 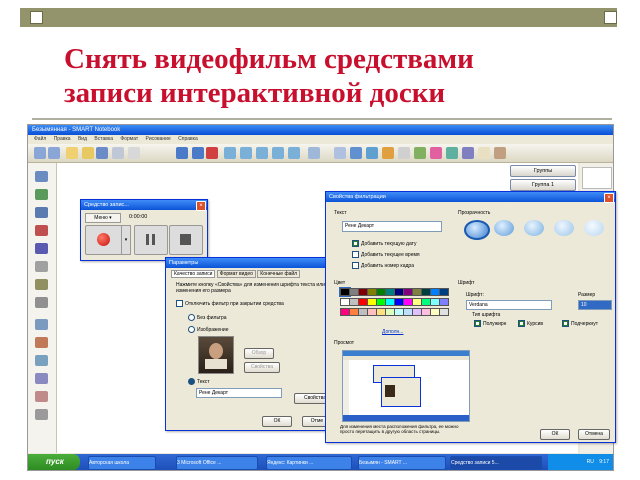 I want to click on add-frame-checkbox: Добавить номер кадра, so click(x=383, y=266).